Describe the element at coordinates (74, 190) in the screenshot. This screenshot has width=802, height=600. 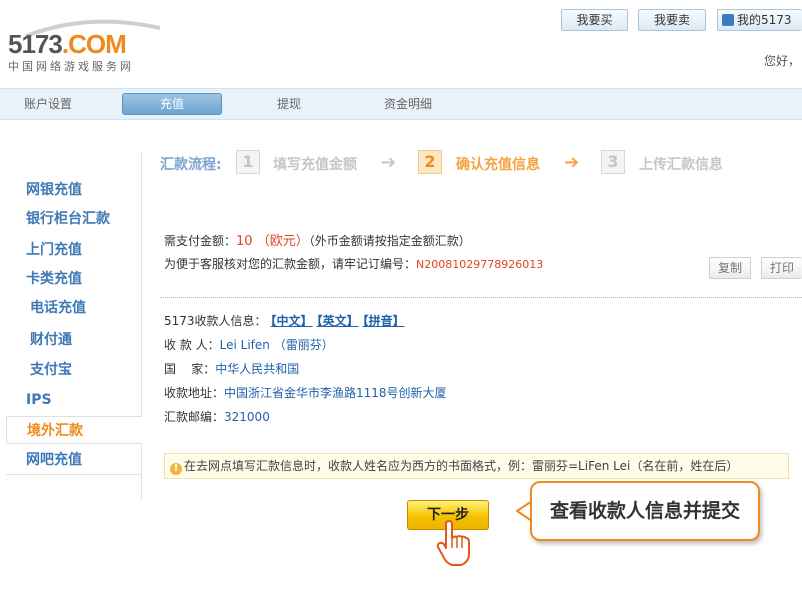
I see `sidebar-item-online-banking: 网银充值` at that location.